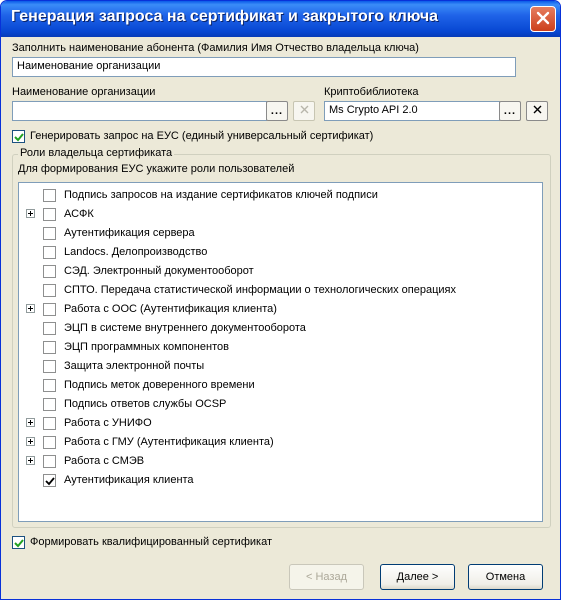 The image size is (561, 600). I want to click on crypto-library-input: Ms Crypto API 2.0, so click(412, 111).